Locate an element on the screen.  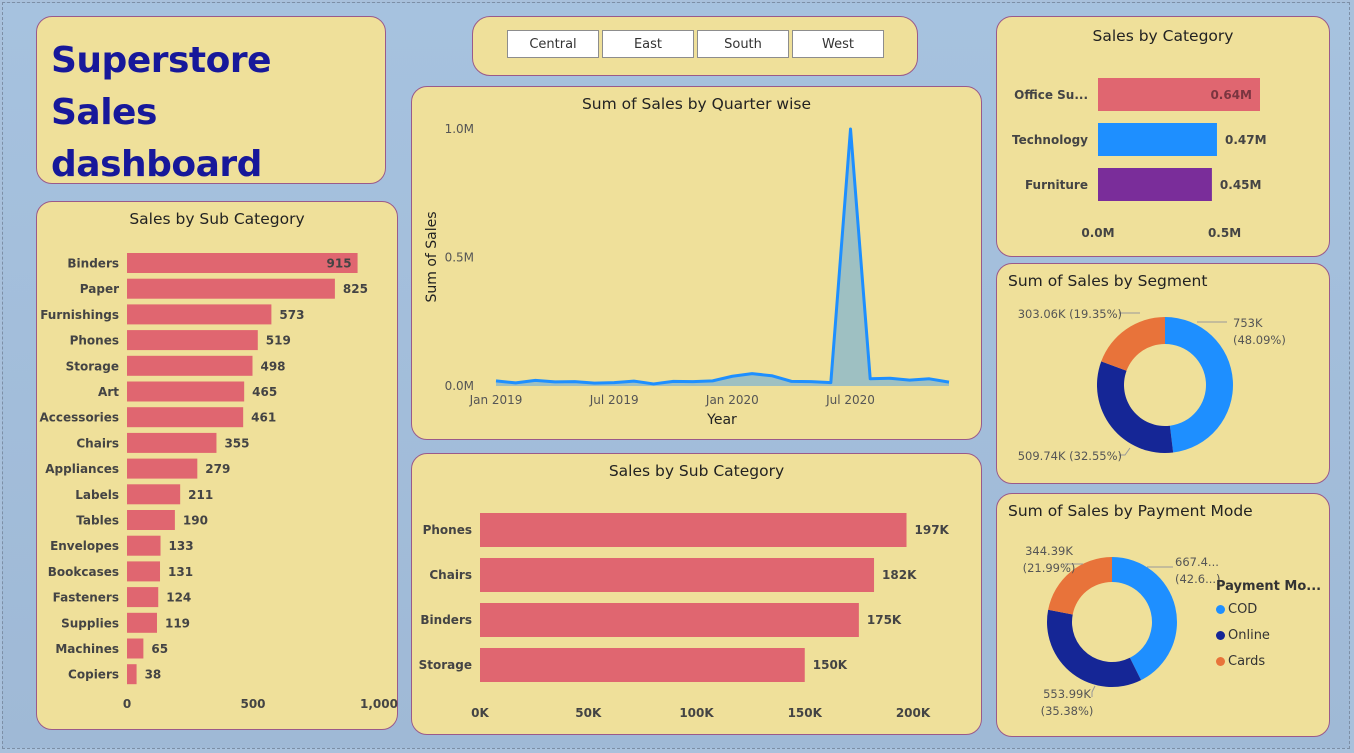
x-tick-label: Jan 2020 is located at coordinates (732, 400).